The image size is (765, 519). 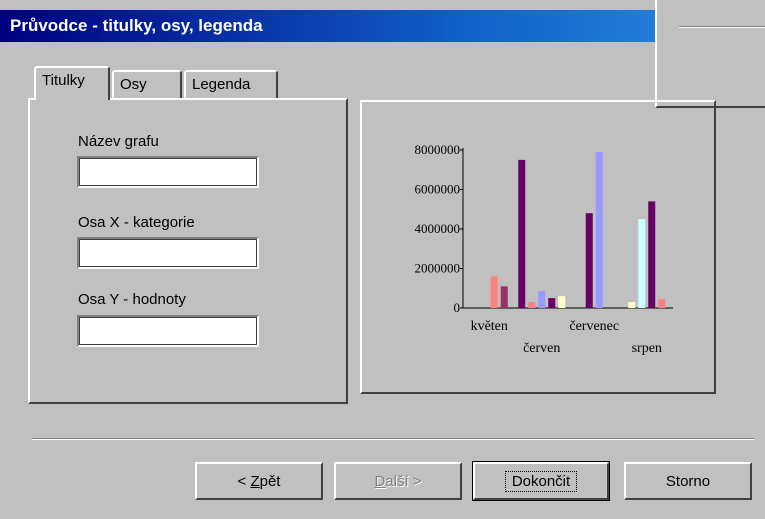 I want to click on tab-legenda: Legenda, so click(x=231, y=84).